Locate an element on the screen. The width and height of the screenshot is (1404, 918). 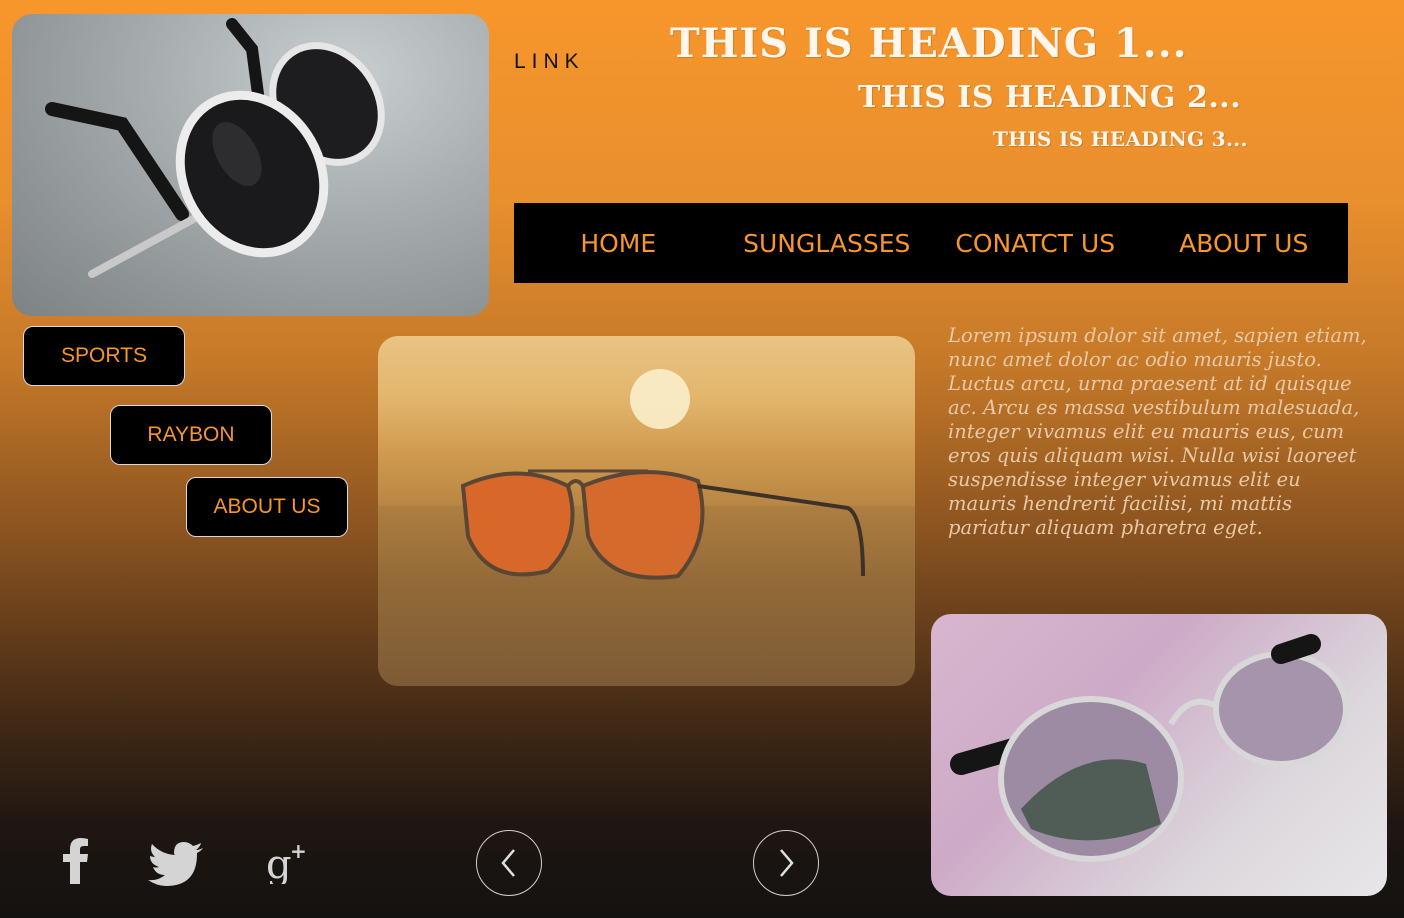
next-arrow-button is located at coordinates (786, 863).